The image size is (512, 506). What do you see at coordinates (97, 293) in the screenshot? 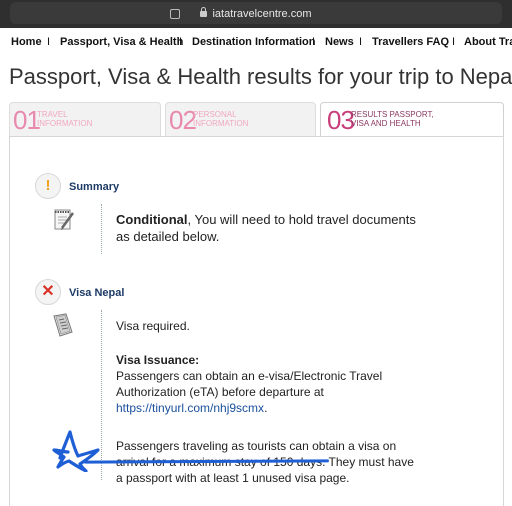
I see `visa-title: Visa Nepal` at bounding box center [97, 293].